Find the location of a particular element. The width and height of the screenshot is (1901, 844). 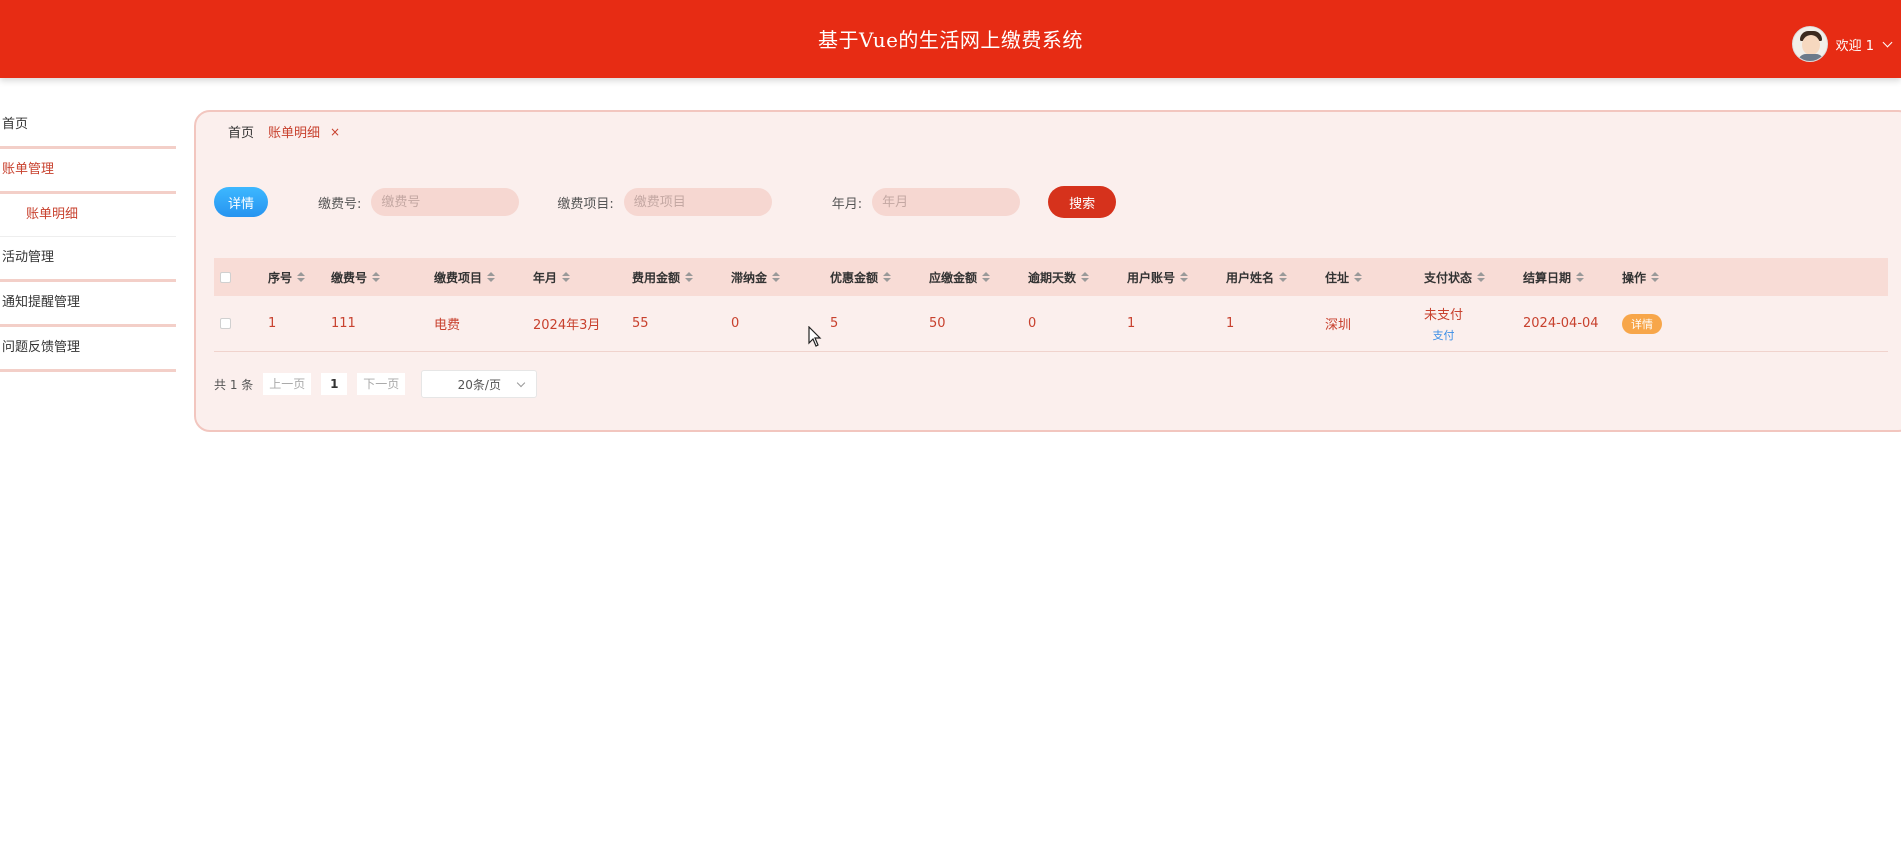

column-header: 逾期天数 is located at coordinates (1077, 277).